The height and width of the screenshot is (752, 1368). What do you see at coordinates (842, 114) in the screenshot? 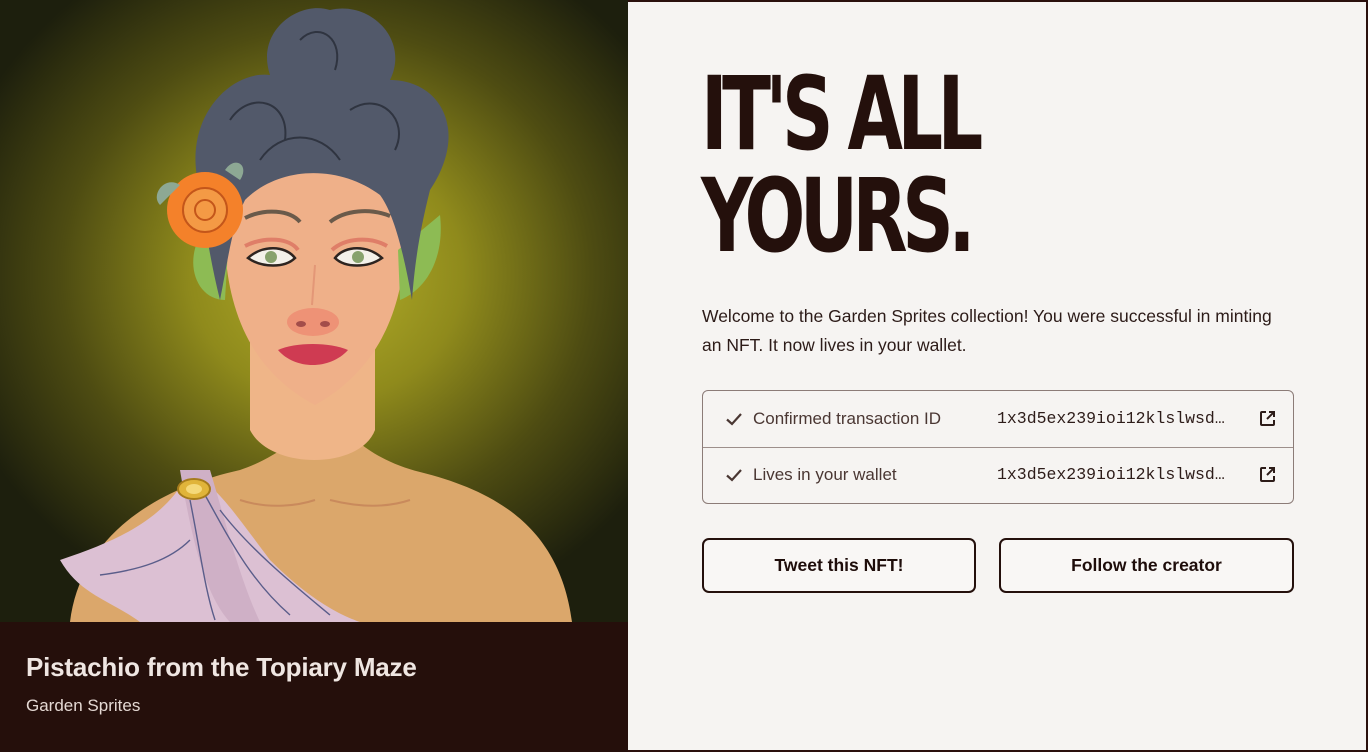
I see `headline-line-1: IT'S ALL` at bounding box center [842, 114].